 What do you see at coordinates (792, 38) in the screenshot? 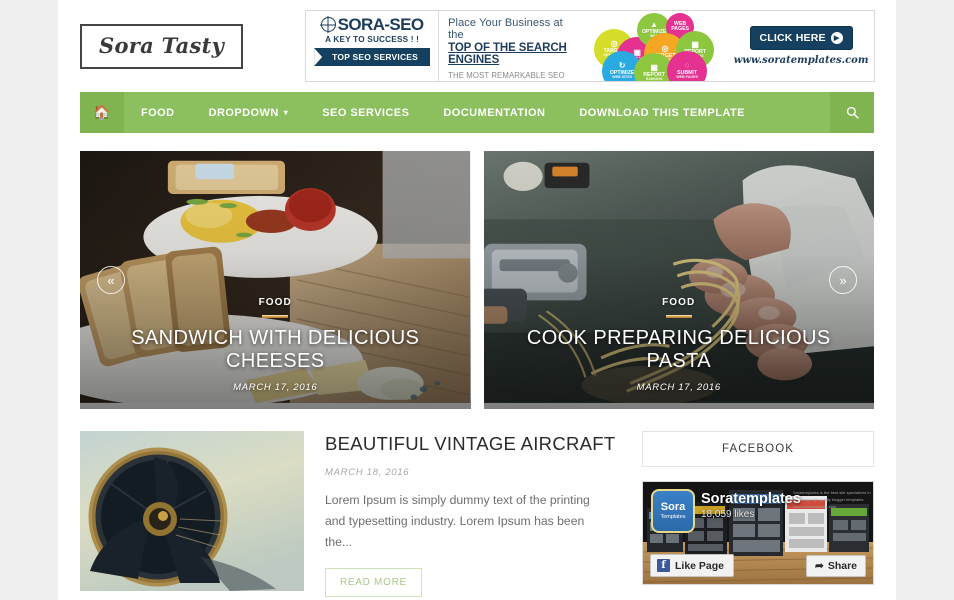
I see `click-here-label: CLICK HERE` at bounding box center [792, 38].